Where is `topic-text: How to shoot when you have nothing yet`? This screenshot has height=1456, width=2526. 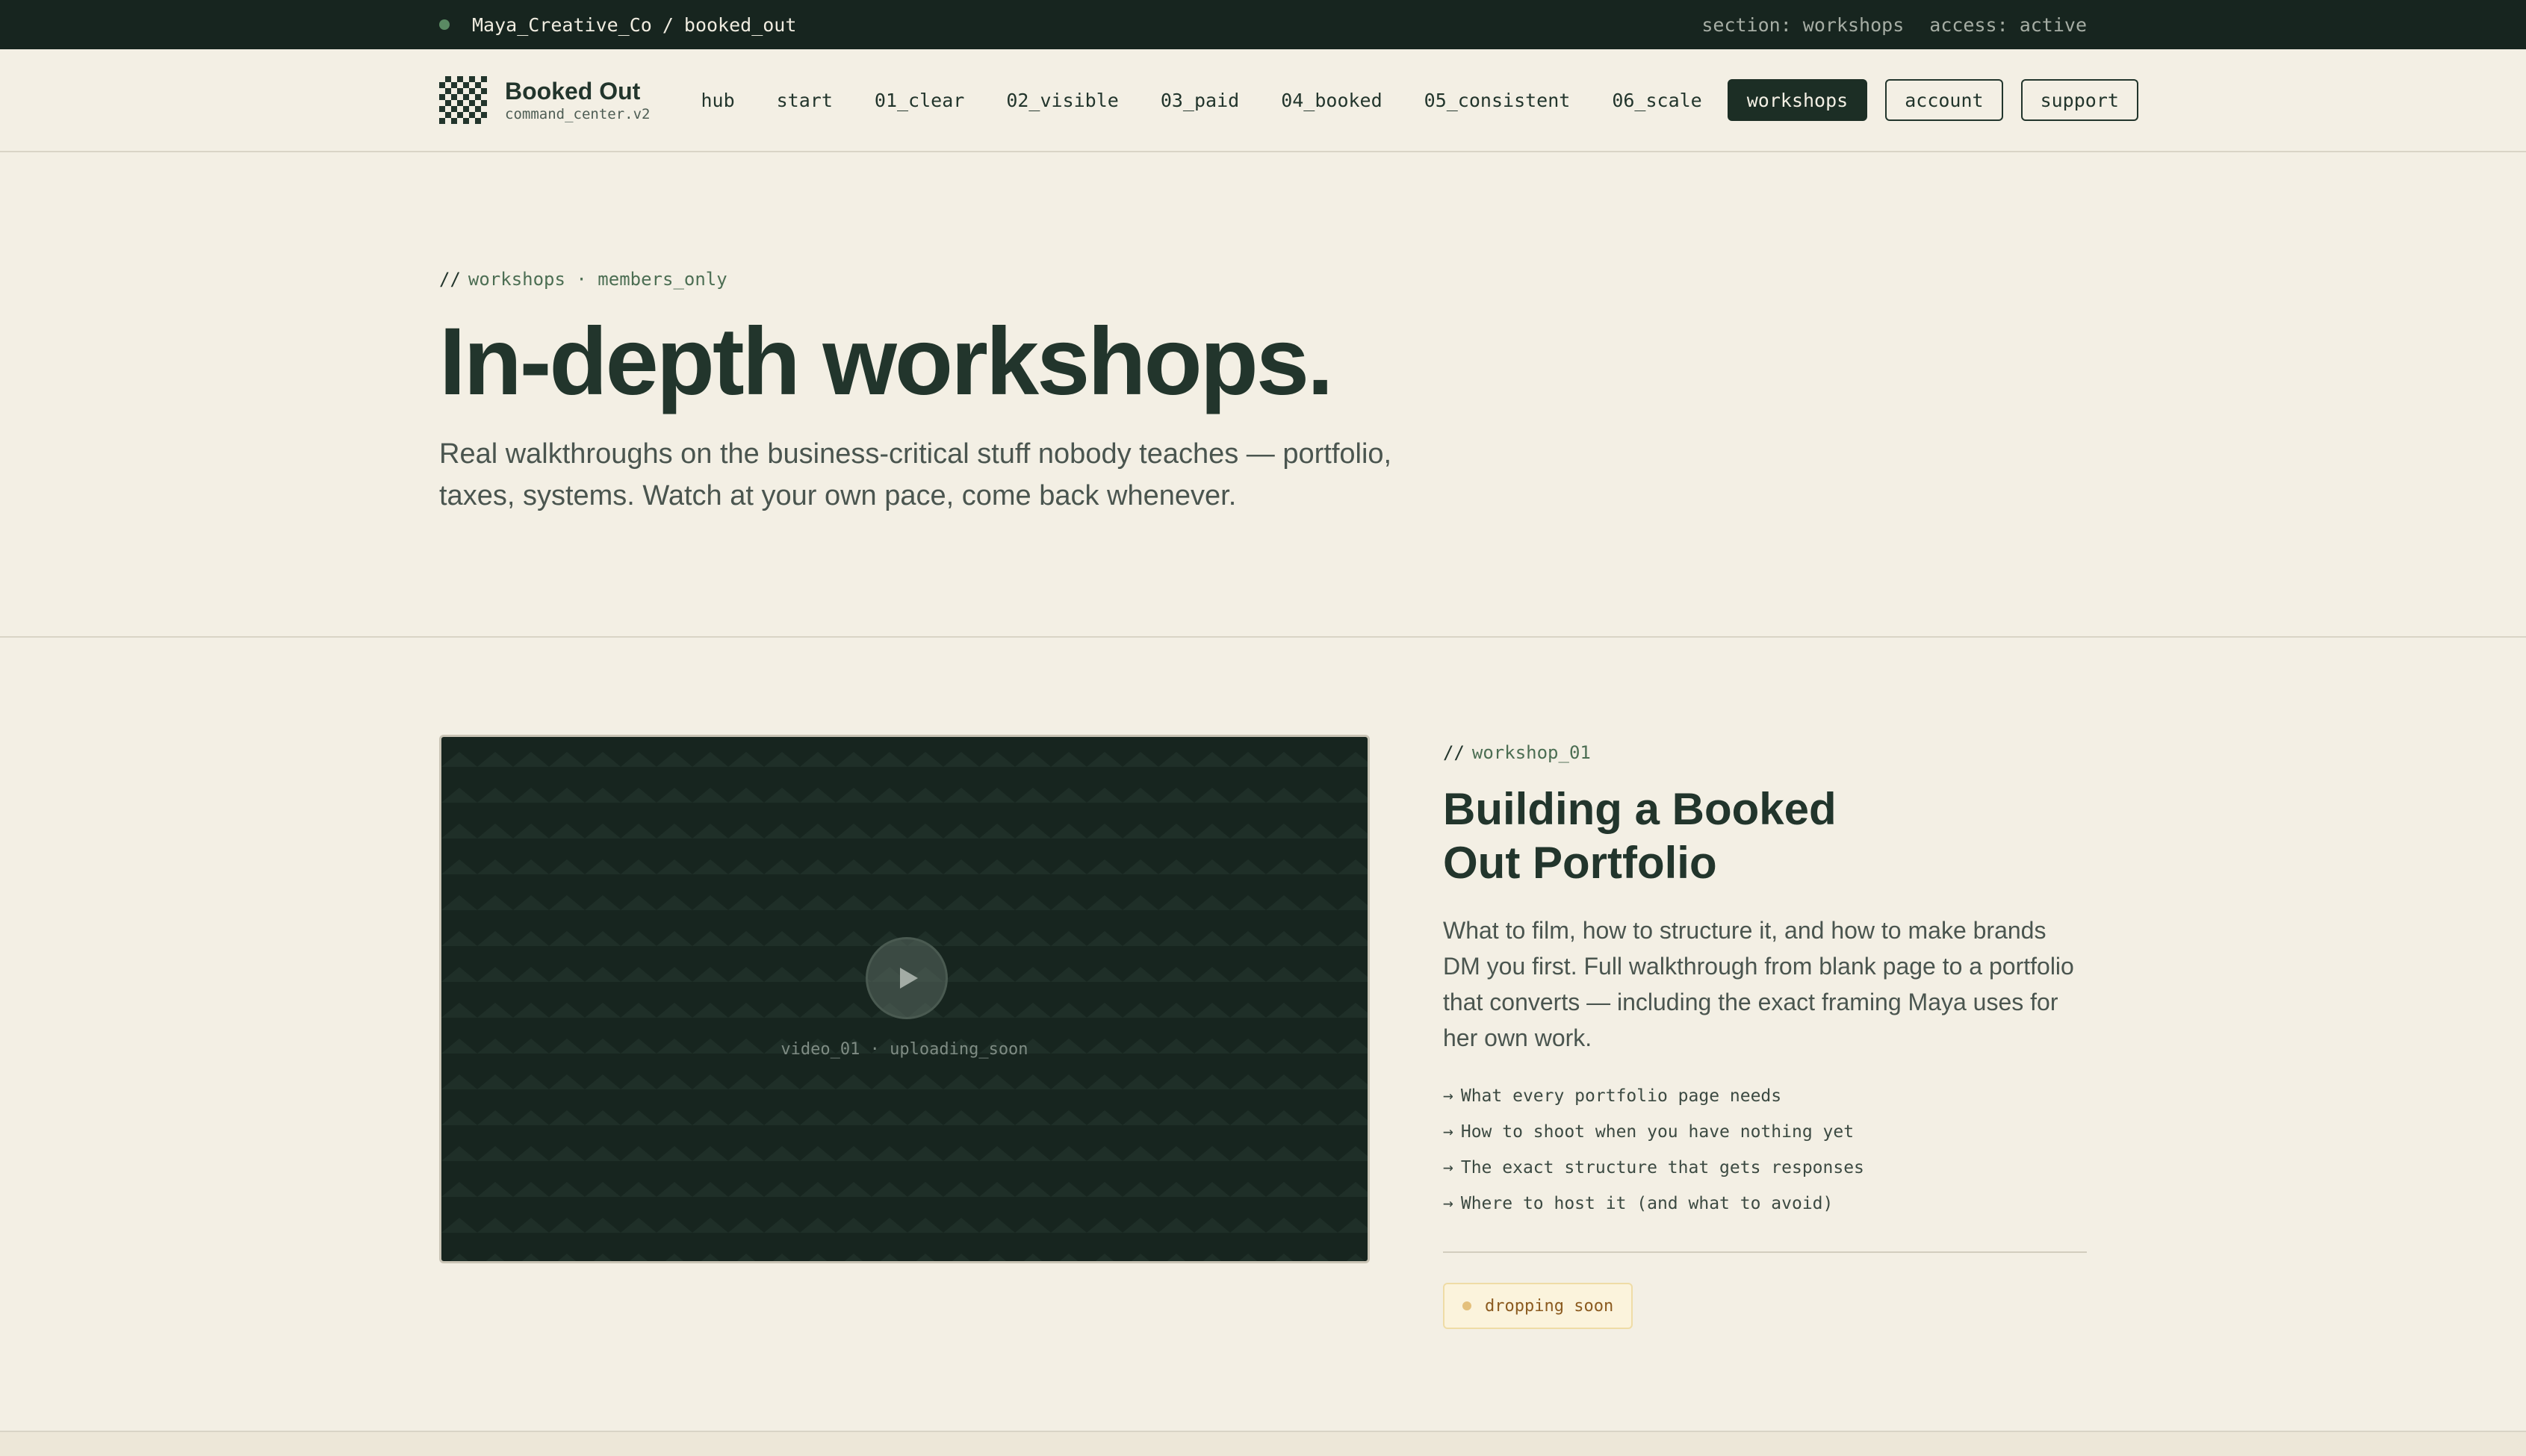
topic-text: How to shoot when you have nothing yet is located at coordinates (1658, 1132).